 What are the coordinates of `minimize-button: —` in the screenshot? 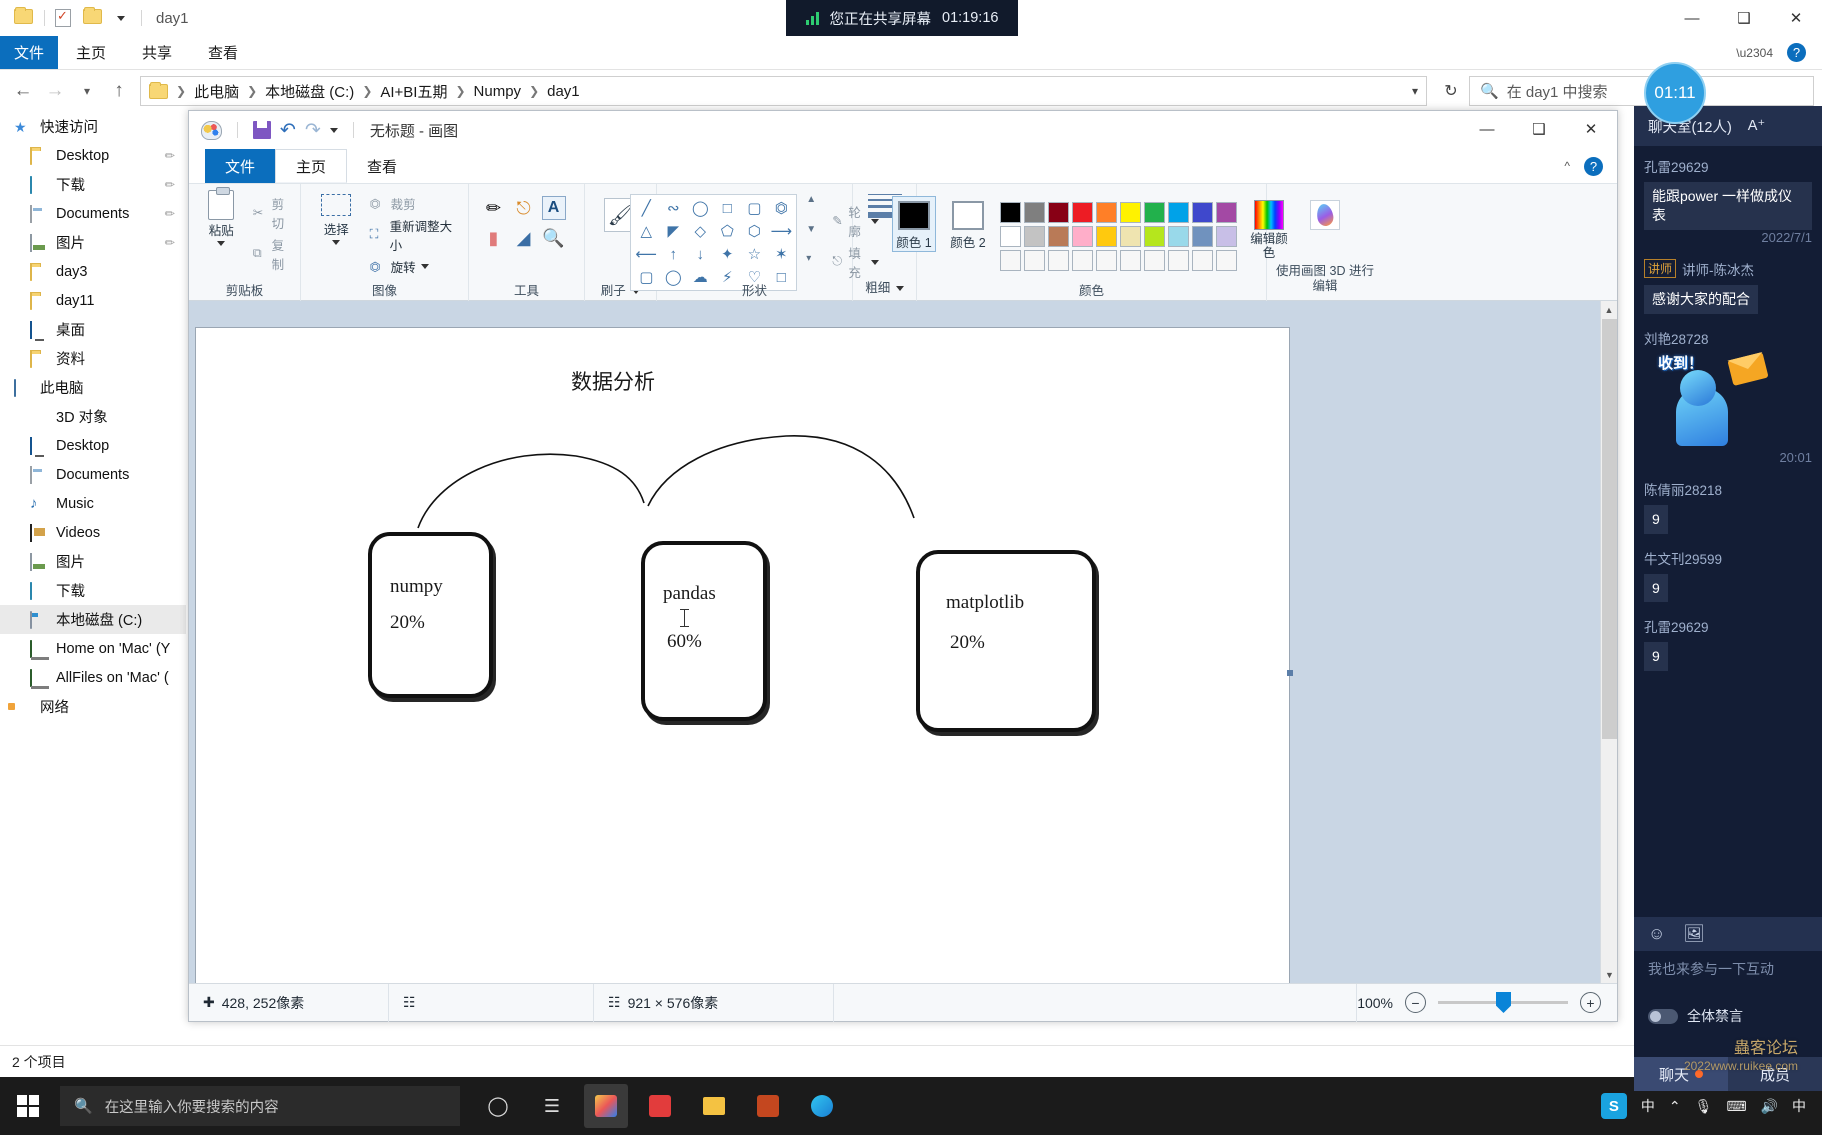 It's located at (1692, 18).